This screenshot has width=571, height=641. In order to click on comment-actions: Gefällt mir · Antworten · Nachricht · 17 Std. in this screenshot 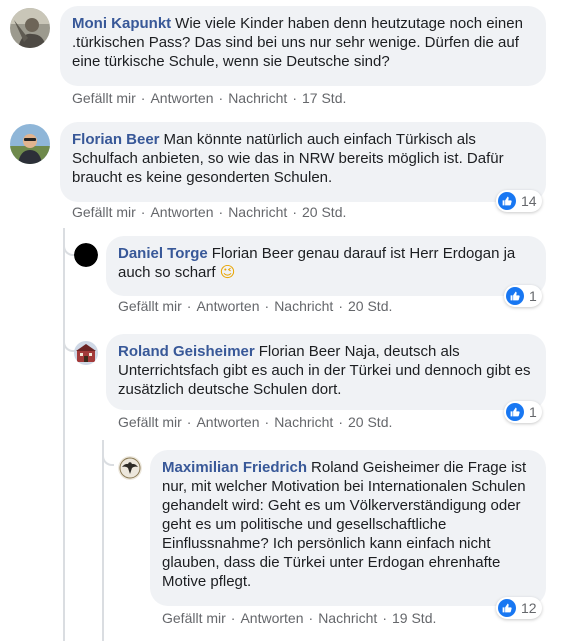, I will do `click(209, 98)`.